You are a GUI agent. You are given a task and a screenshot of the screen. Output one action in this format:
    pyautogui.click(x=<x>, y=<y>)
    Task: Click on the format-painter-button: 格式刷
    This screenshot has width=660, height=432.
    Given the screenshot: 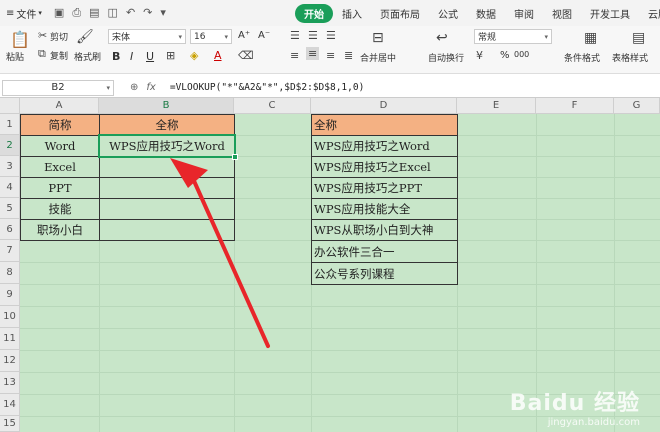 What is the action you would take?
    pyautogui.click(x=87, y=56)
    